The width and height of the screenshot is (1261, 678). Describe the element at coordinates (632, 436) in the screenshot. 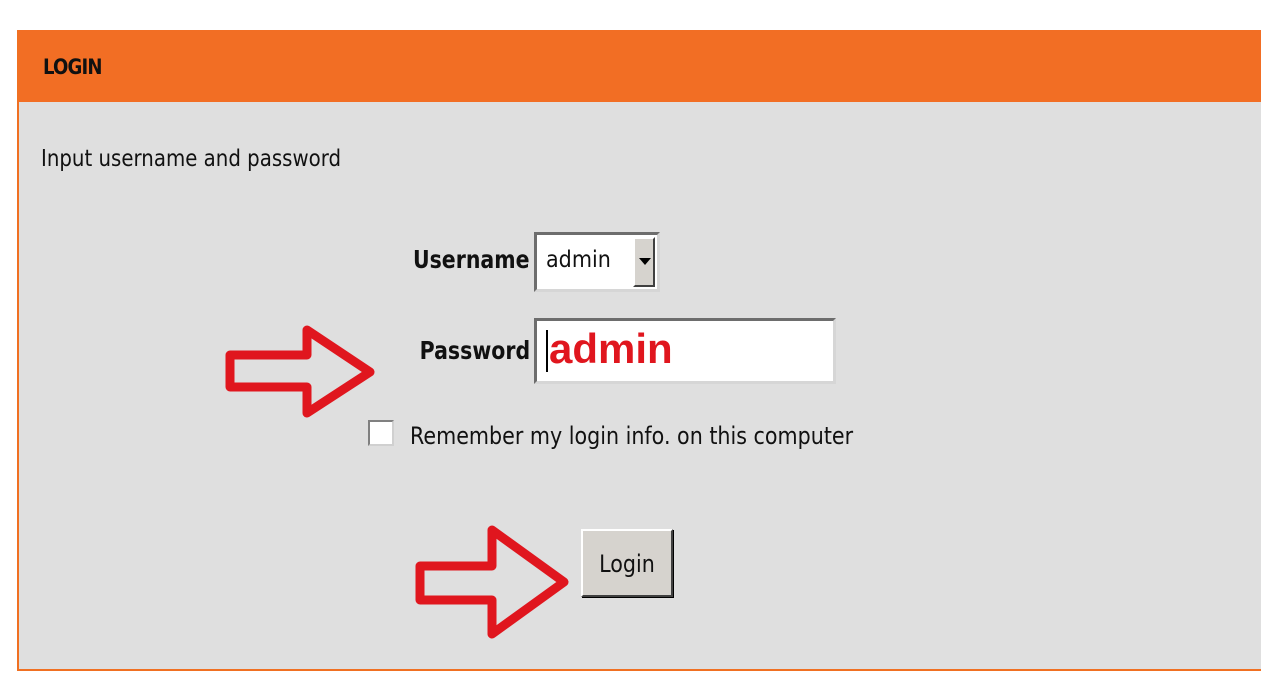

I see `remember-label: Remember my login info. on this computer` at that location.